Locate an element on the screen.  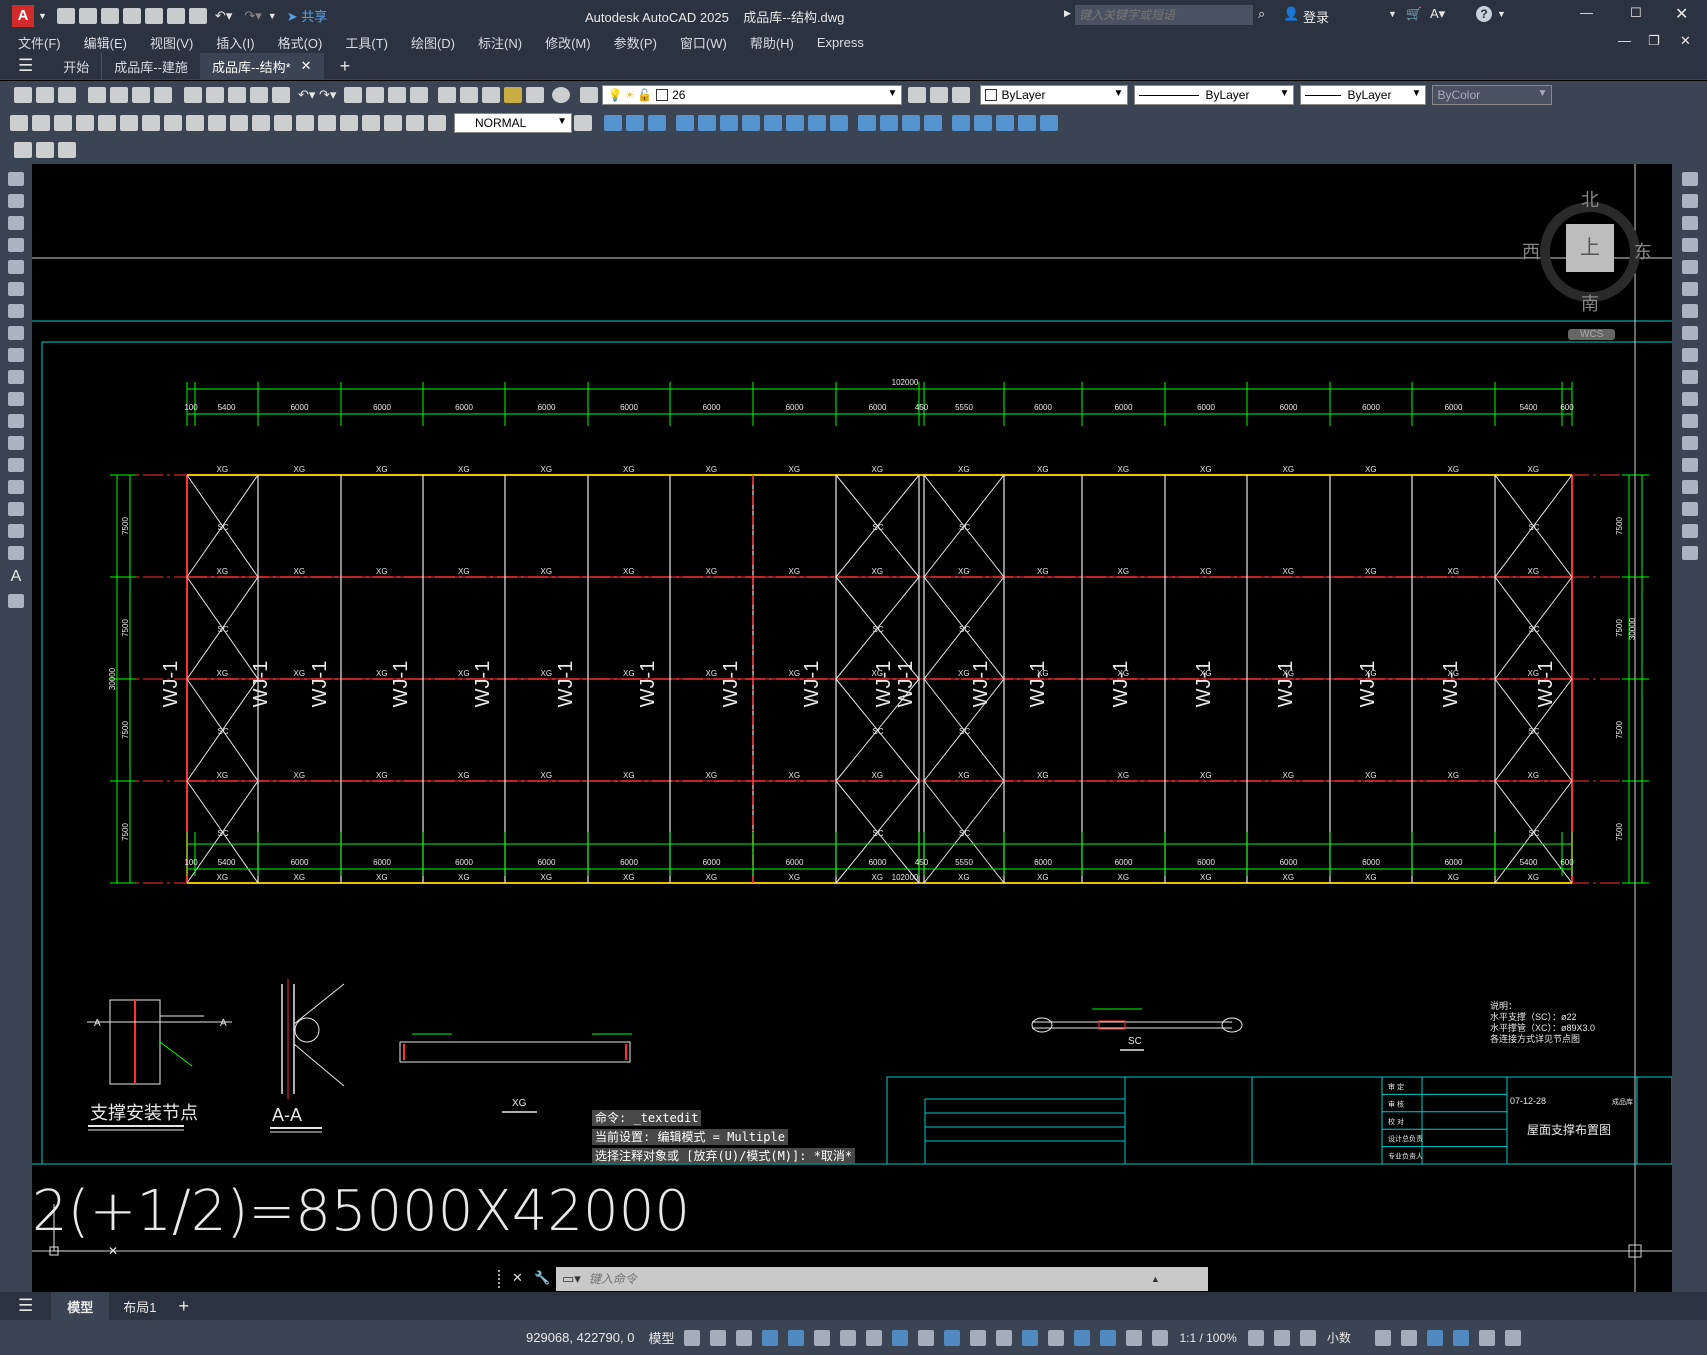
solid-7-icon is located at coordinates (751, 122).